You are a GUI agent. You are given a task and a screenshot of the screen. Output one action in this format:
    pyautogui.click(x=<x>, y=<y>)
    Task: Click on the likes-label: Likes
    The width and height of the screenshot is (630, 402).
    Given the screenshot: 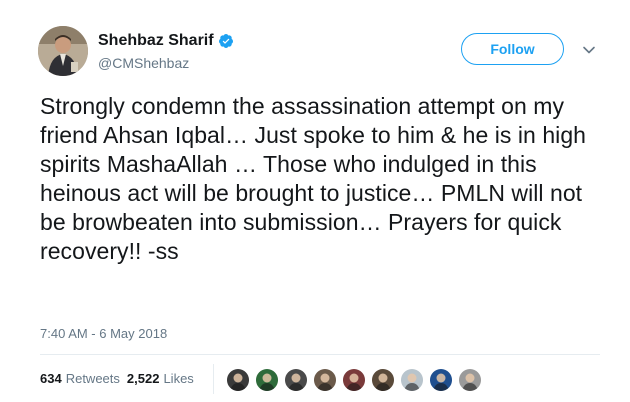 What is the action you would take?
    pyautogui.click(x=178, y=378)
    